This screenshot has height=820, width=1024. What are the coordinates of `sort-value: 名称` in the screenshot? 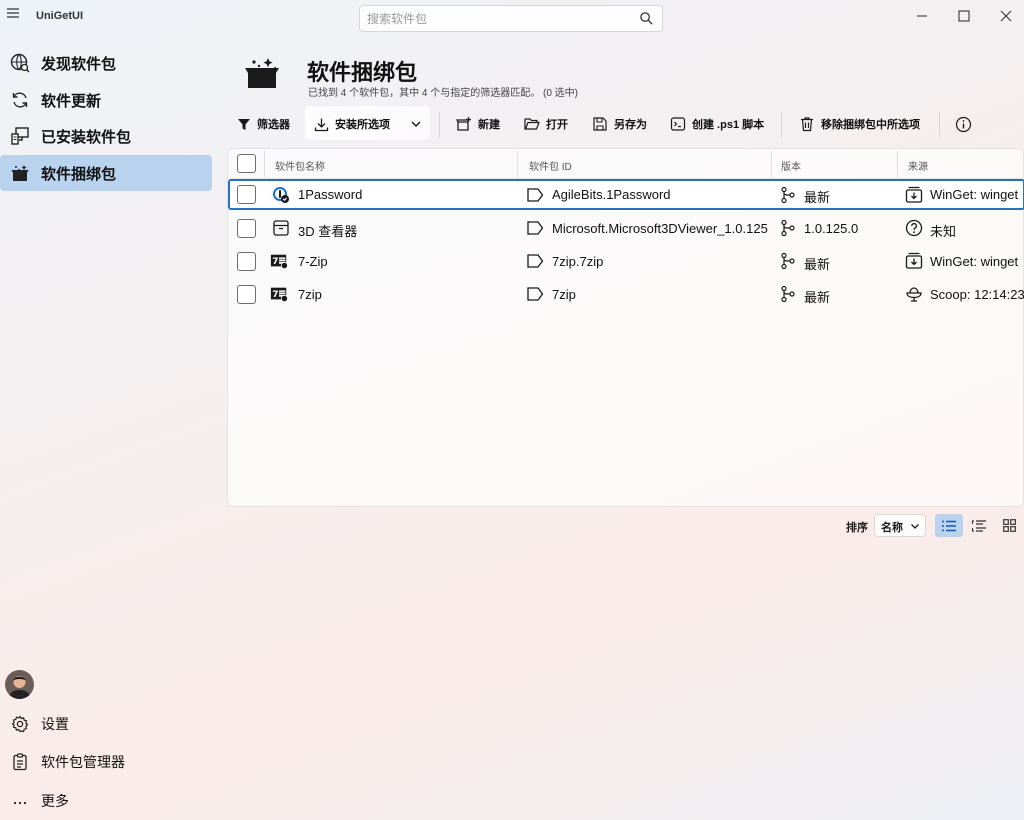 It's located at (892, 528).